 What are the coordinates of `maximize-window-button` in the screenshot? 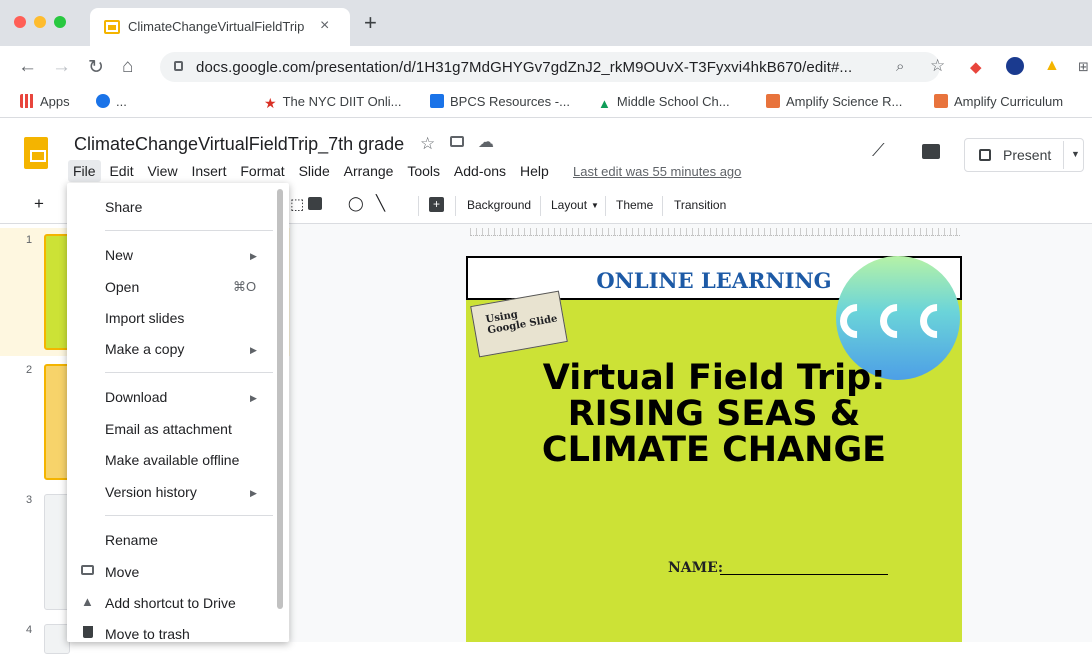 It's located at (60, 22).